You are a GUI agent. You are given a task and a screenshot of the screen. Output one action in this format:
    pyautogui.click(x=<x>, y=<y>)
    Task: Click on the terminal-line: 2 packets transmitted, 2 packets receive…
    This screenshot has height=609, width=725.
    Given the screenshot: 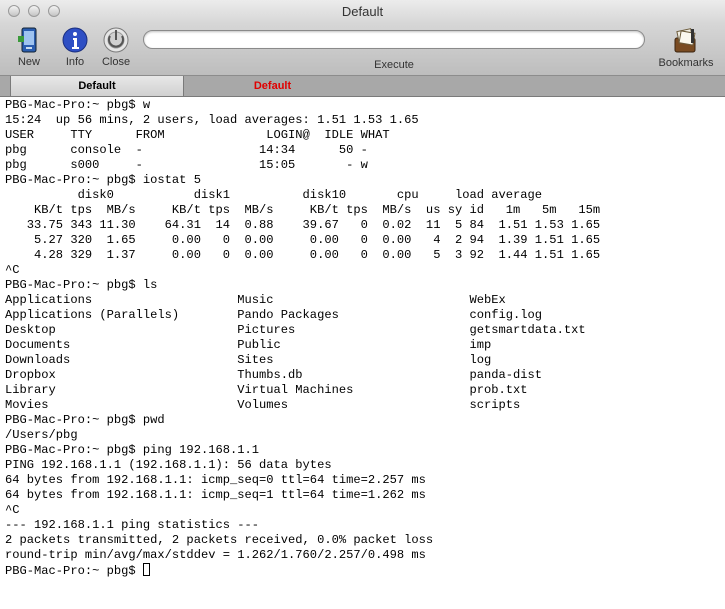 What is the action you would take?
    pyautogui.click(x=219, y=540)
    